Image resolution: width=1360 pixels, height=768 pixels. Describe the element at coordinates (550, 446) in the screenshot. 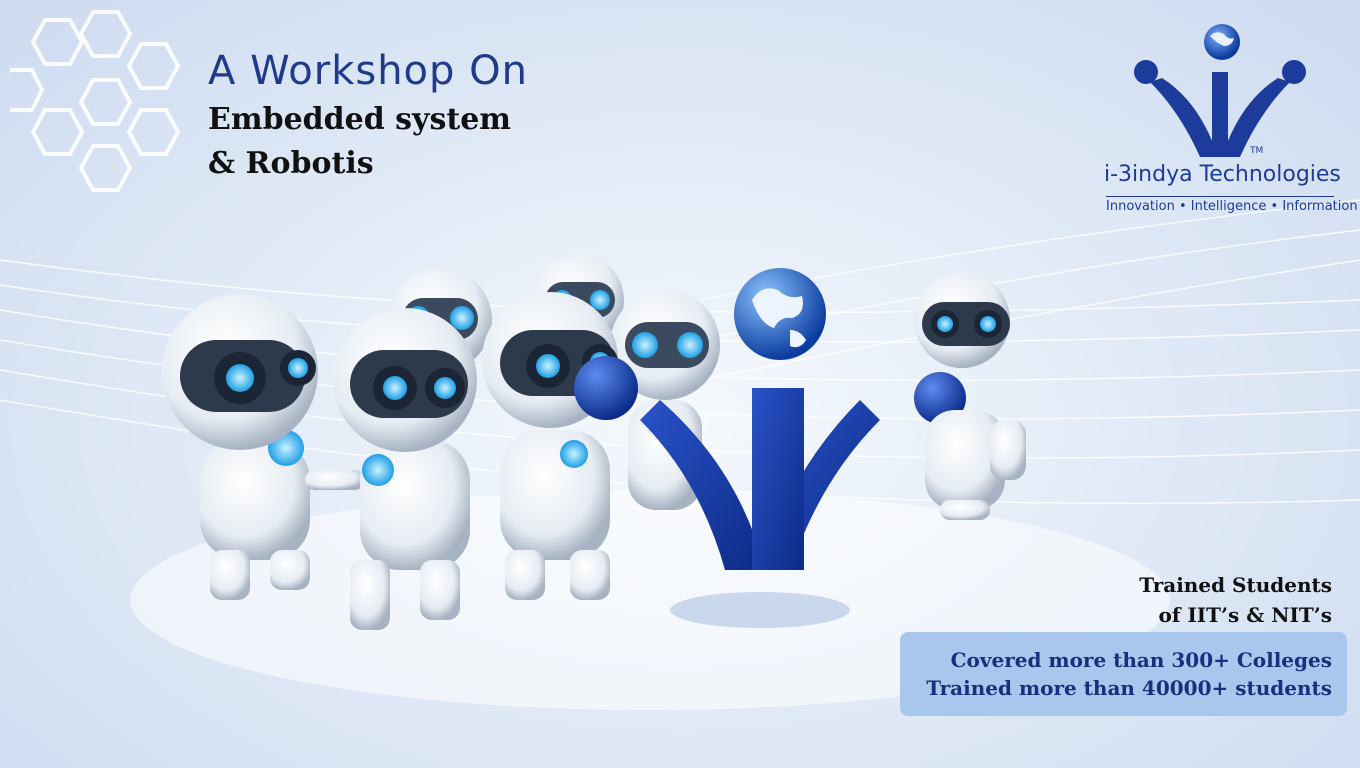

I see `robot-center` at that location.